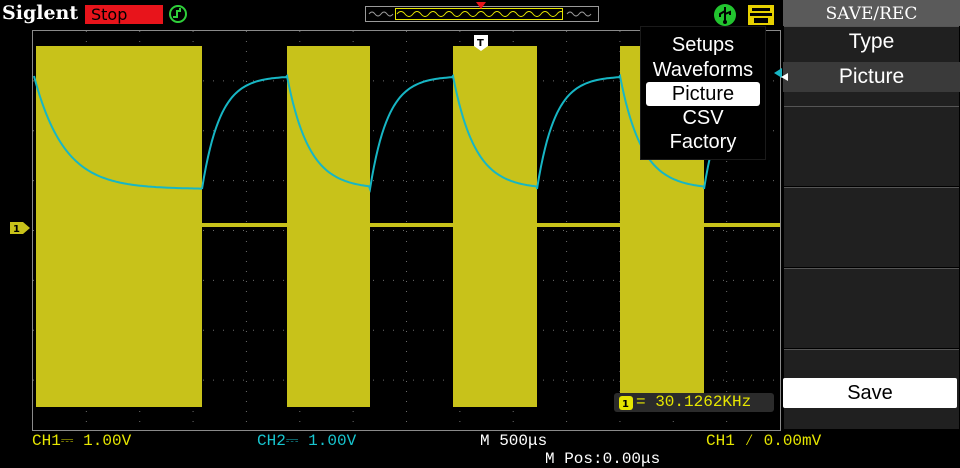  What do you see at coordinates (784, 77) in the screenshot?
I see `menu-pointer-icon` at bounding box center [784, 77].